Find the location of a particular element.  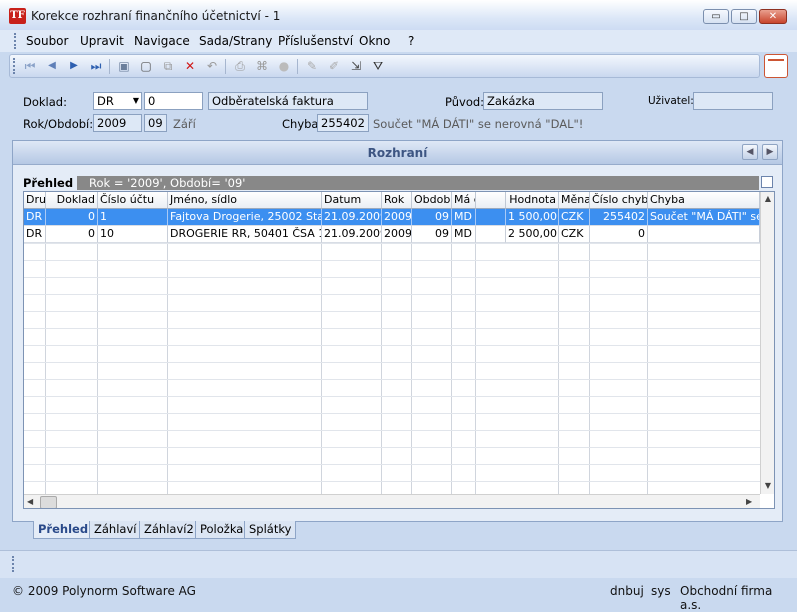

tab-zahlavi2: Záhlaví2 is located at coordinates (169, 530).